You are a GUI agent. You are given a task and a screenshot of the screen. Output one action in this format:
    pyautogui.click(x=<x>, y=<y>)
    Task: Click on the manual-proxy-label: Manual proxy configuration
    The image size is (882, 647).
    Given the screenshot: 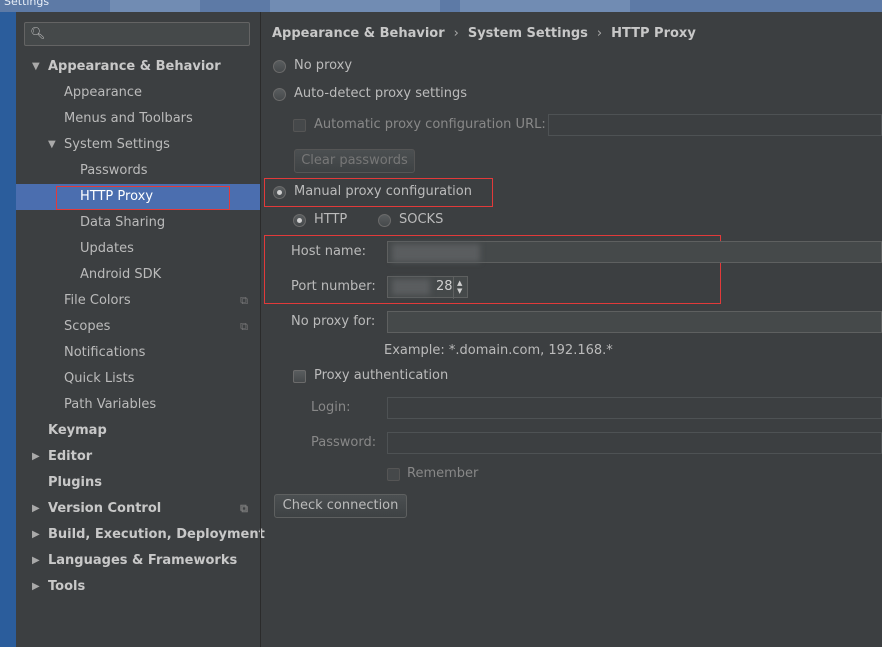 What is the action you would take?
    pyautogui.click(x=383, y=191)
    